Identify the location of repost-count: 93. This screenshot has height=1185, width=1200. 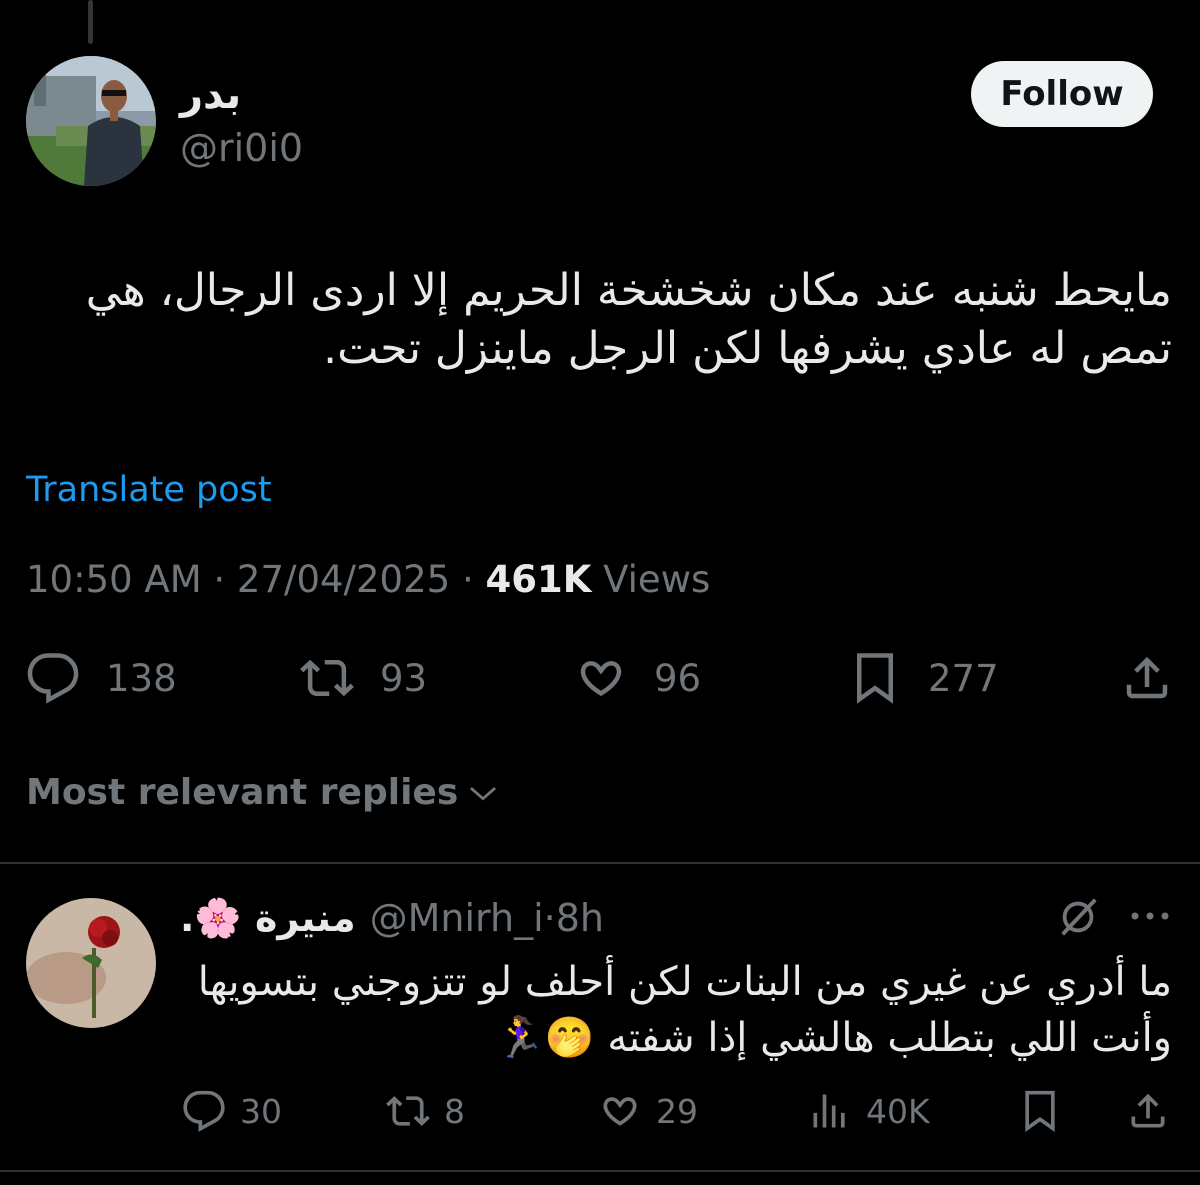
(404, 678).